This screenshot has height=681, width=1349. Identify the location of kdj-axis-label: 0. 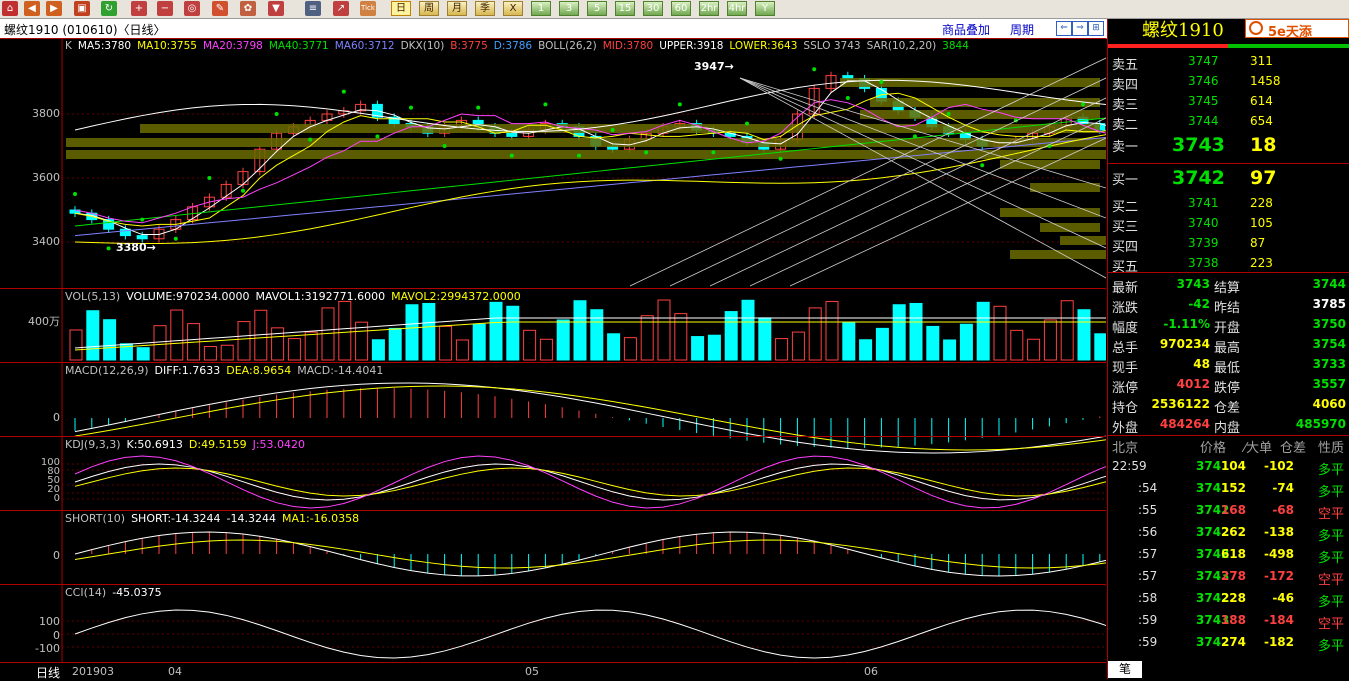
(56, 498).